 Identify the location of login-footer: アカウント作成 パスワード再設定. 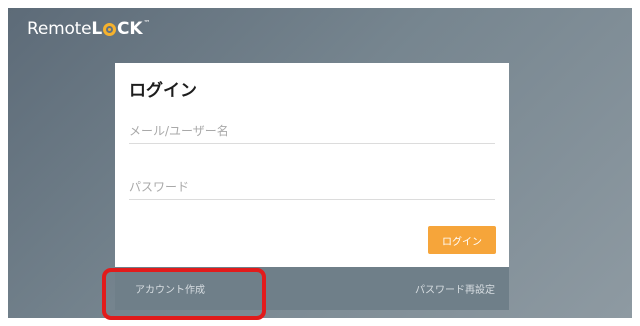
(312, 288).